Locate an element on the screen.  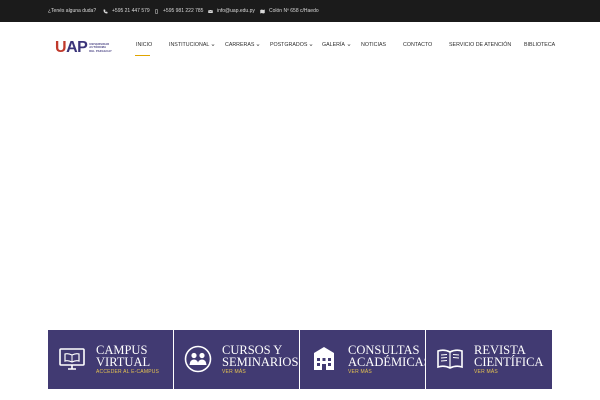
card-title: CONSULTAS ACADÉMICAS is located at coordinates (389, 356).